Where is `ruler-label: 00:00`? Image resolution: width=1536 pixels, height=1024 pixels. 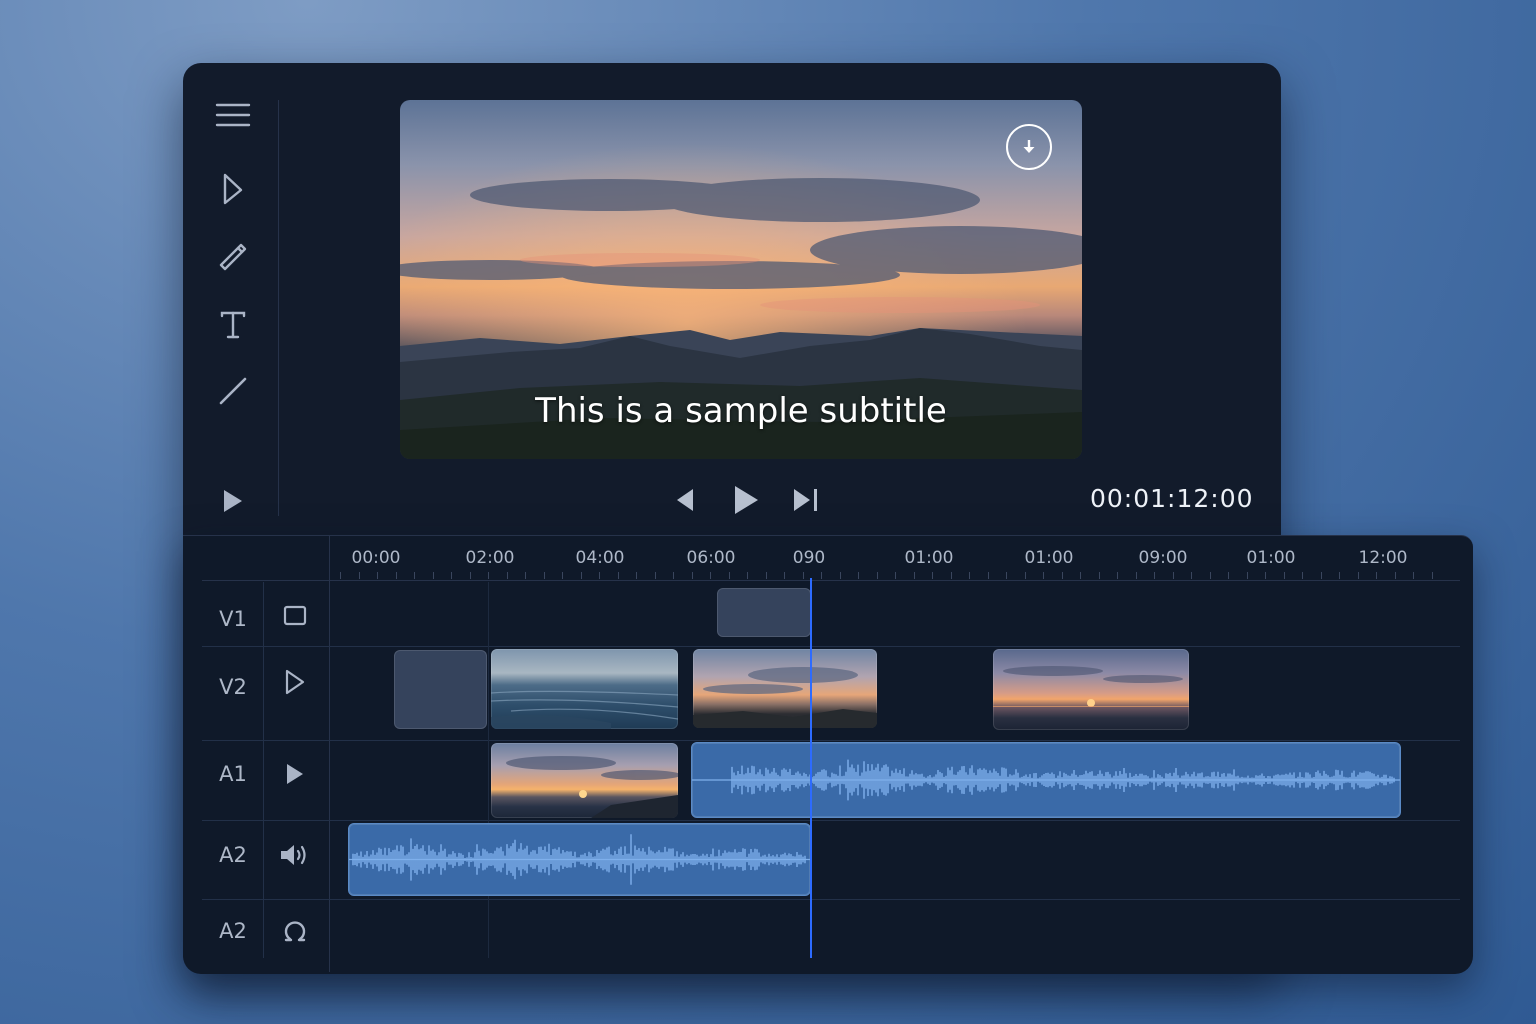
ruler-label: 00:00 is located at coordinates (376, 558).